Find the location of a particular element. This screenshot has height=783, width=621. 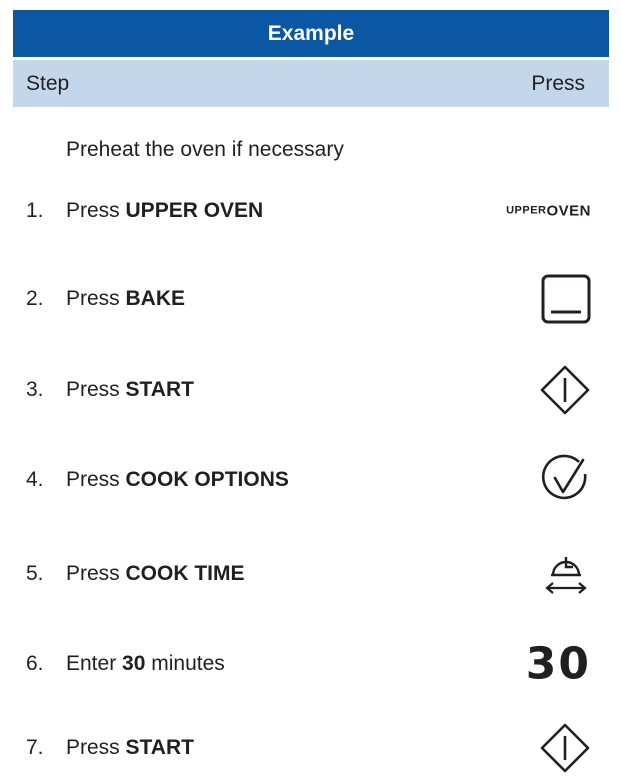

number-display: 30 is located at coordinates (558, 664).